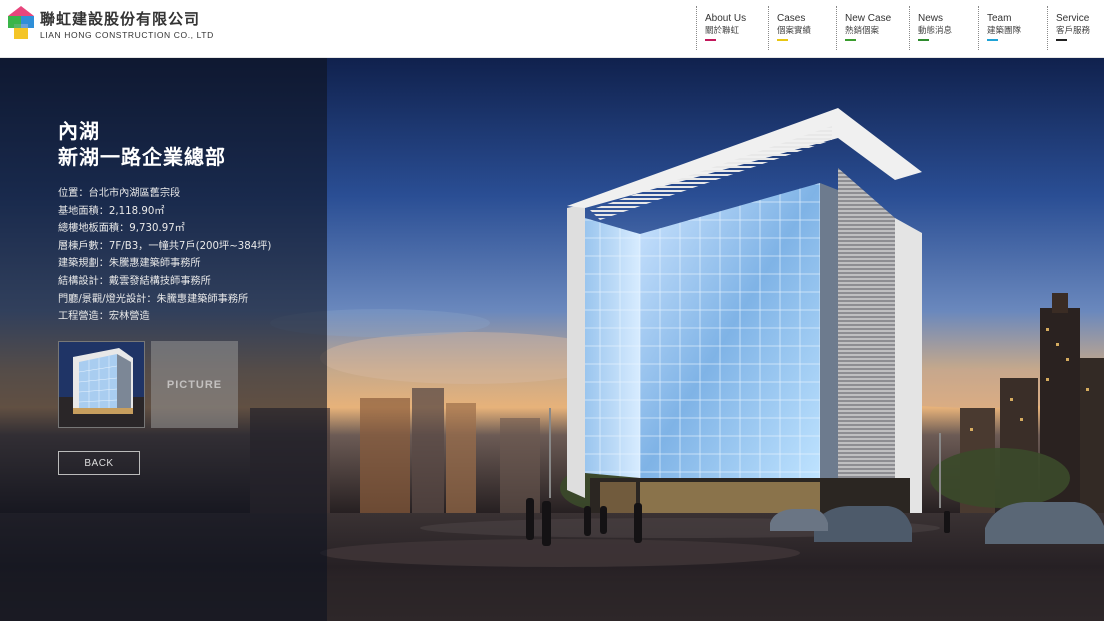 Image resolution: width=1104 pixels, height=621 pixels. I want to click on nav-label-en: New Case, so click(868, 18).